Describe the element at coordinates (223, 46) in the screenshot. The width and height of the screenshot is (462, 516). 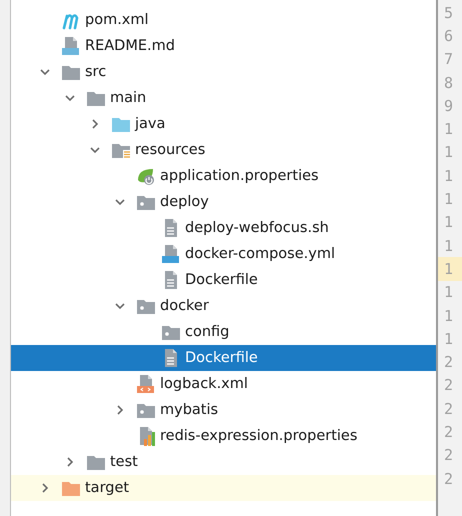
I see `tree-item: README.md` at that location.